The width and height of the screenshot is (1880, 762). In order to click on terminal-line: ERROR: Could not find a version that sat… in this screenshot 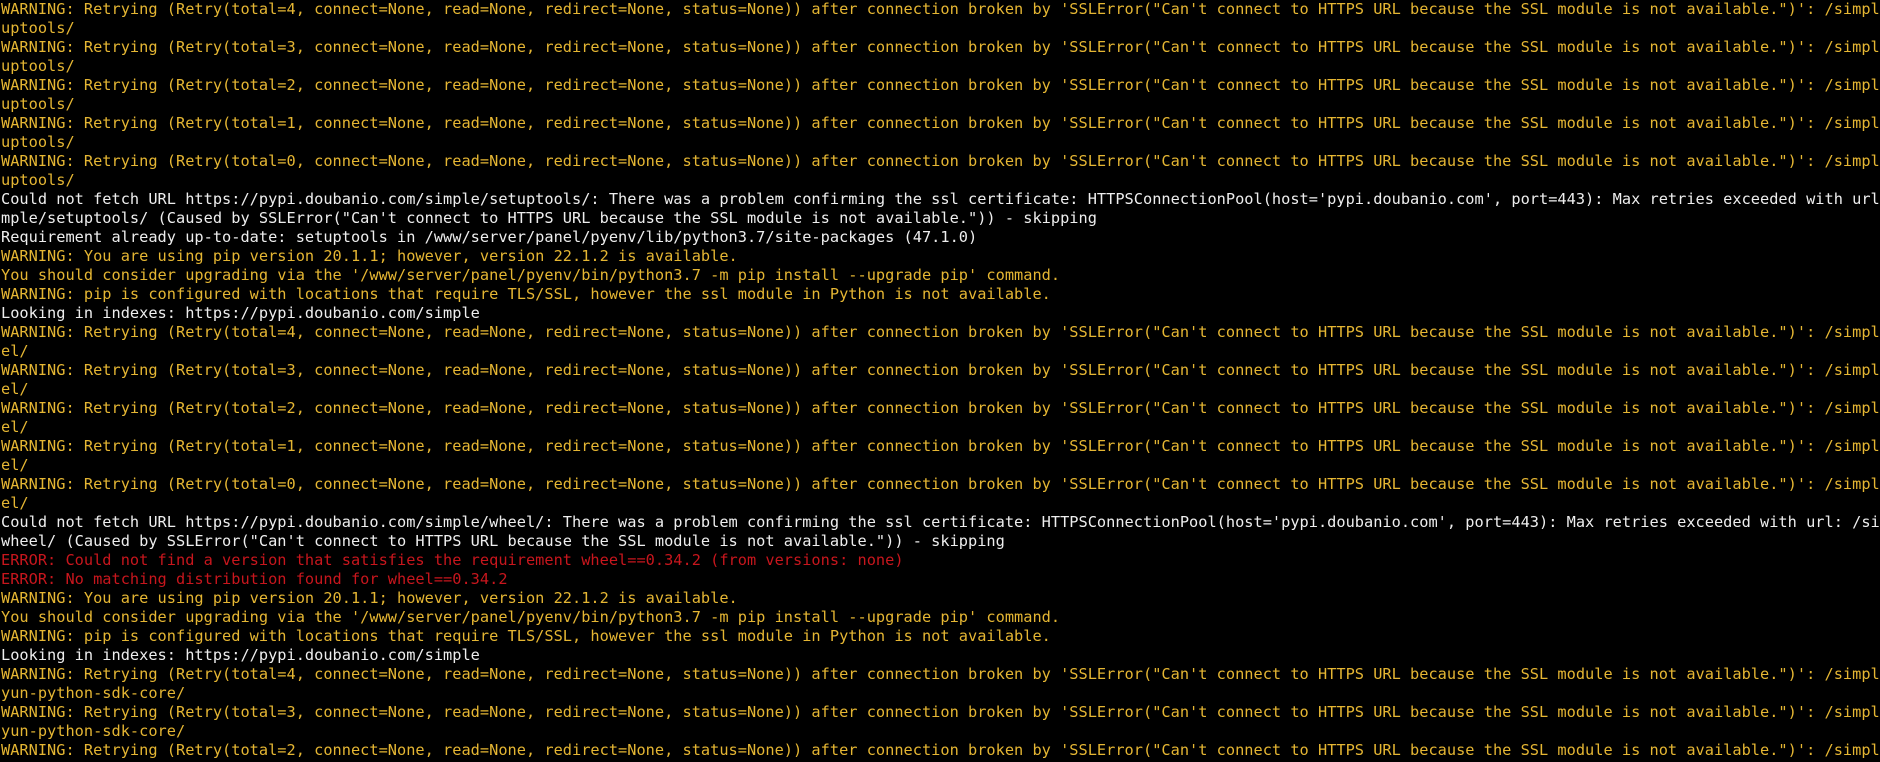, I will do `click(452, 560)`.